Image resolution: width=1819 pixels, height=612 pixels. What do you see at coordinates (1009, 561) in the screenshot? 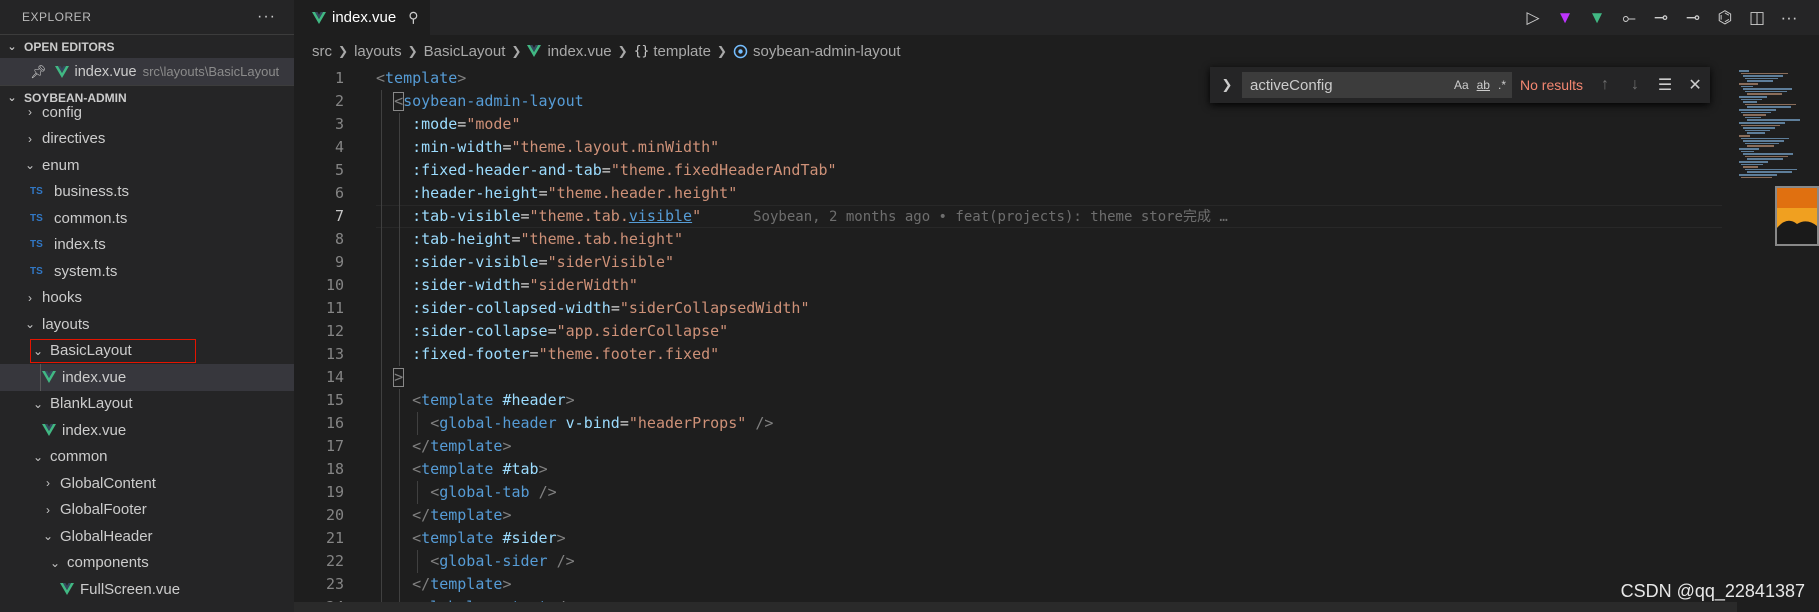
I see `code-line: 22 <global-sider />` at bounding box center [1009, 561].